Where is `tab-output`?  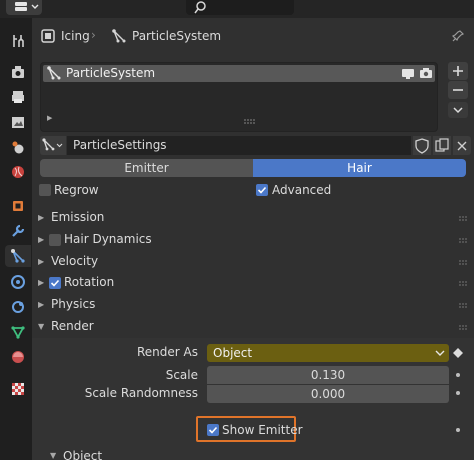
tab-output is located at coordinates (18, 97).